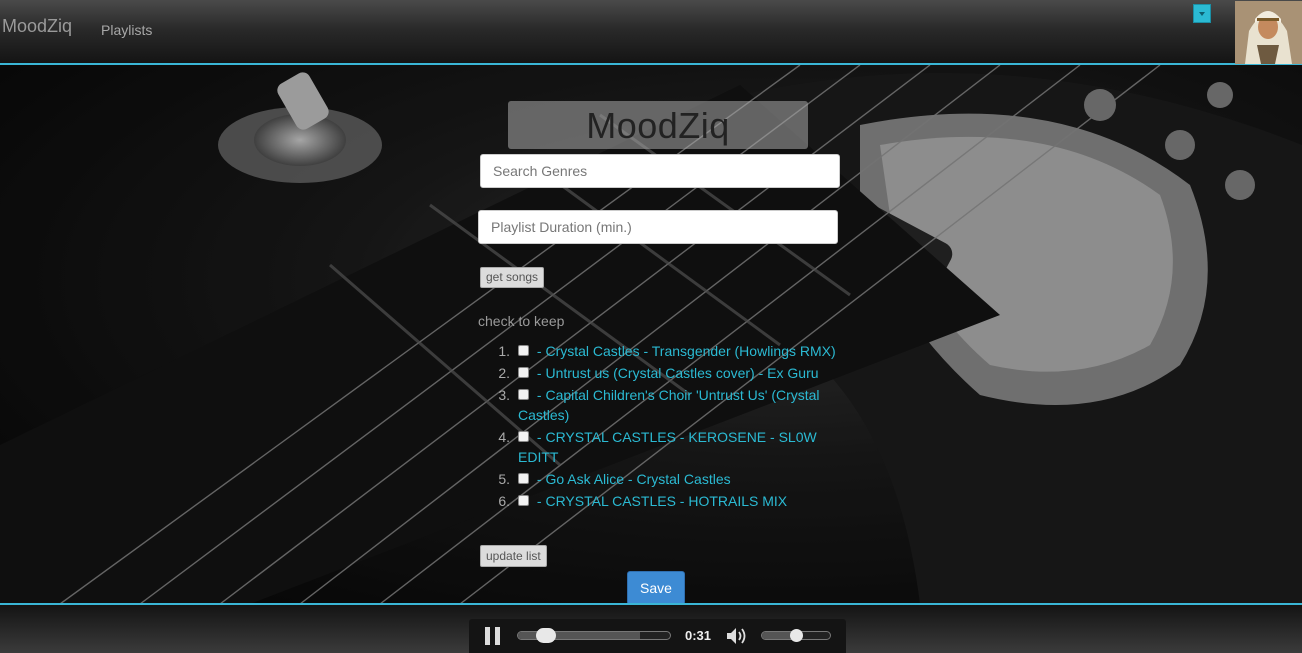 The width and height of the screenshot is (1302, 653). I want to click on list-item-number: 3., so click(504, 395).